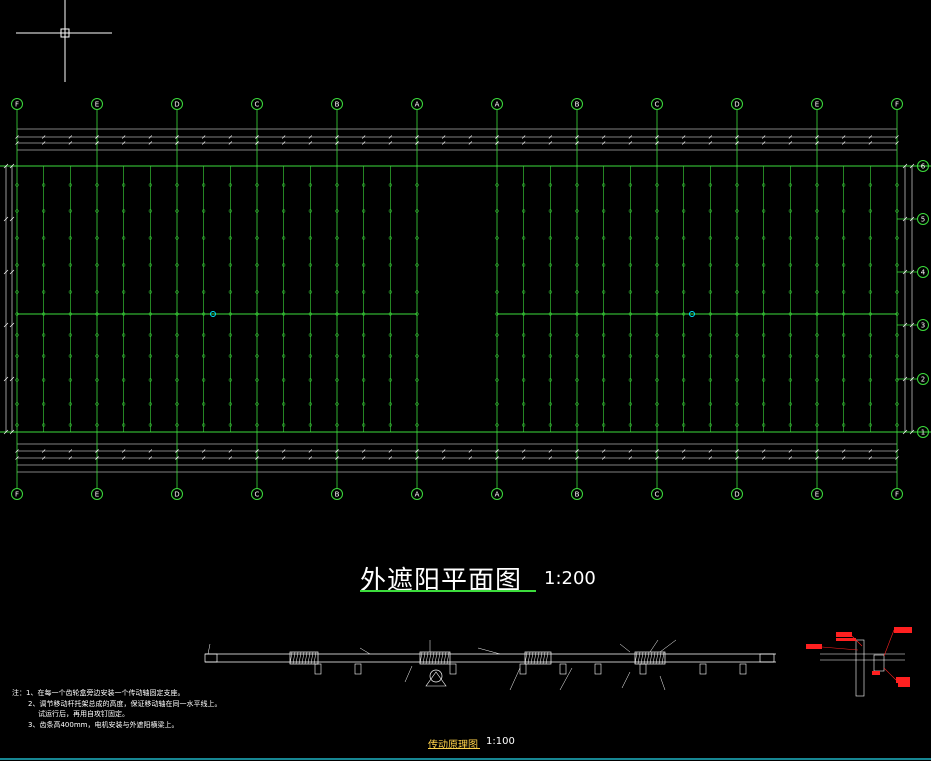 The image size is (931, 761). Describe the element at coordinates (923, 220) in the screenshot. I see `row-axis-label: 5` at that location.